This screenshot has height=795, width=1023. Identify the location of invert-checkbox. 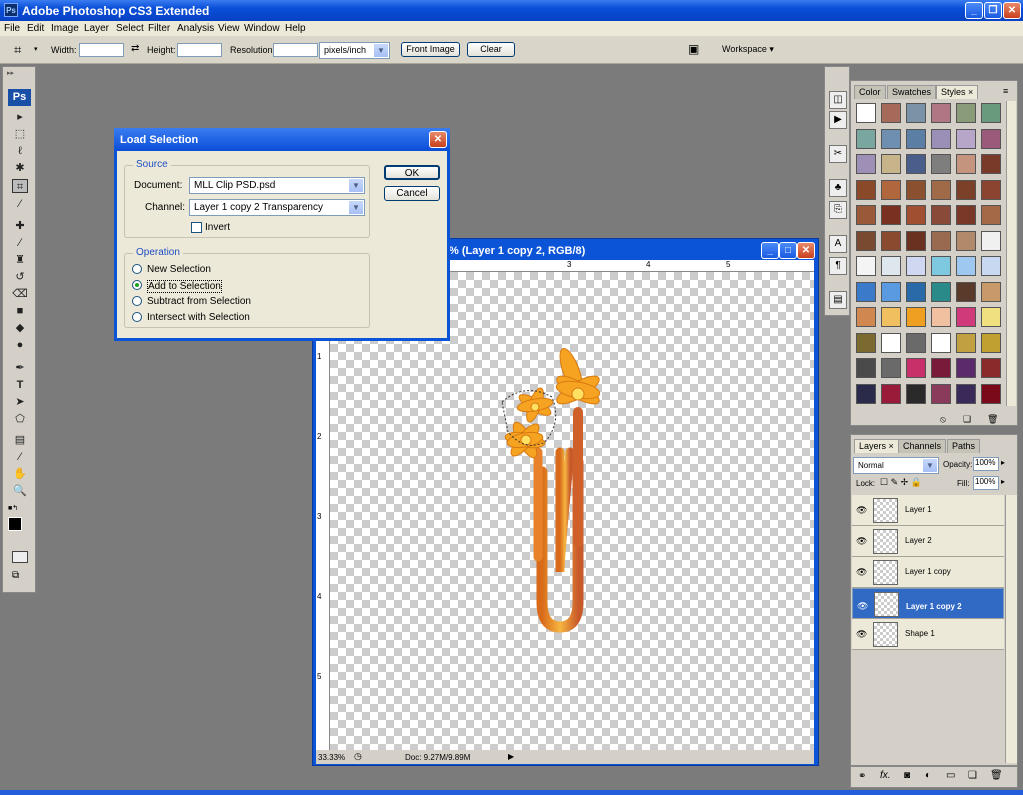
(196, 227).